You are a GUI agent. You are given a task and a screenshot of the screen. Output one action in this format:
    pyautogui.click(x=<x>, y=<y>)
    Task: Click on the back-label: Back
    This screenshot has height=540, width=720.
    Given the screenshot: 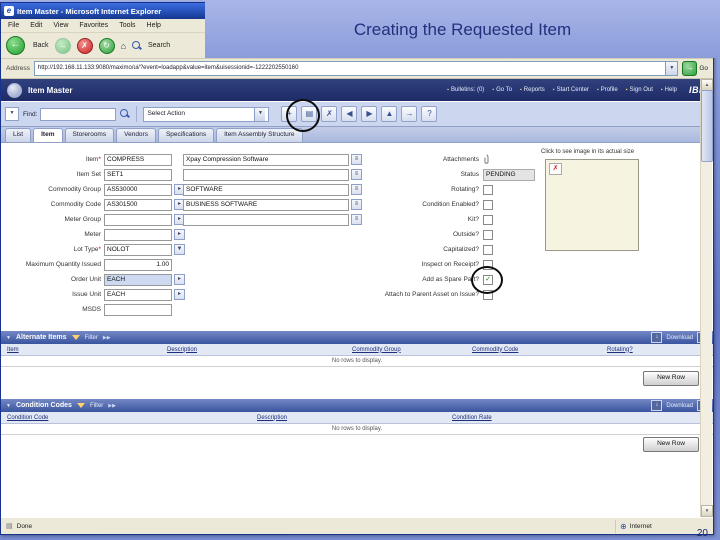 What is the action you would take?
    pyautogui.click(x=41, y=45)
    